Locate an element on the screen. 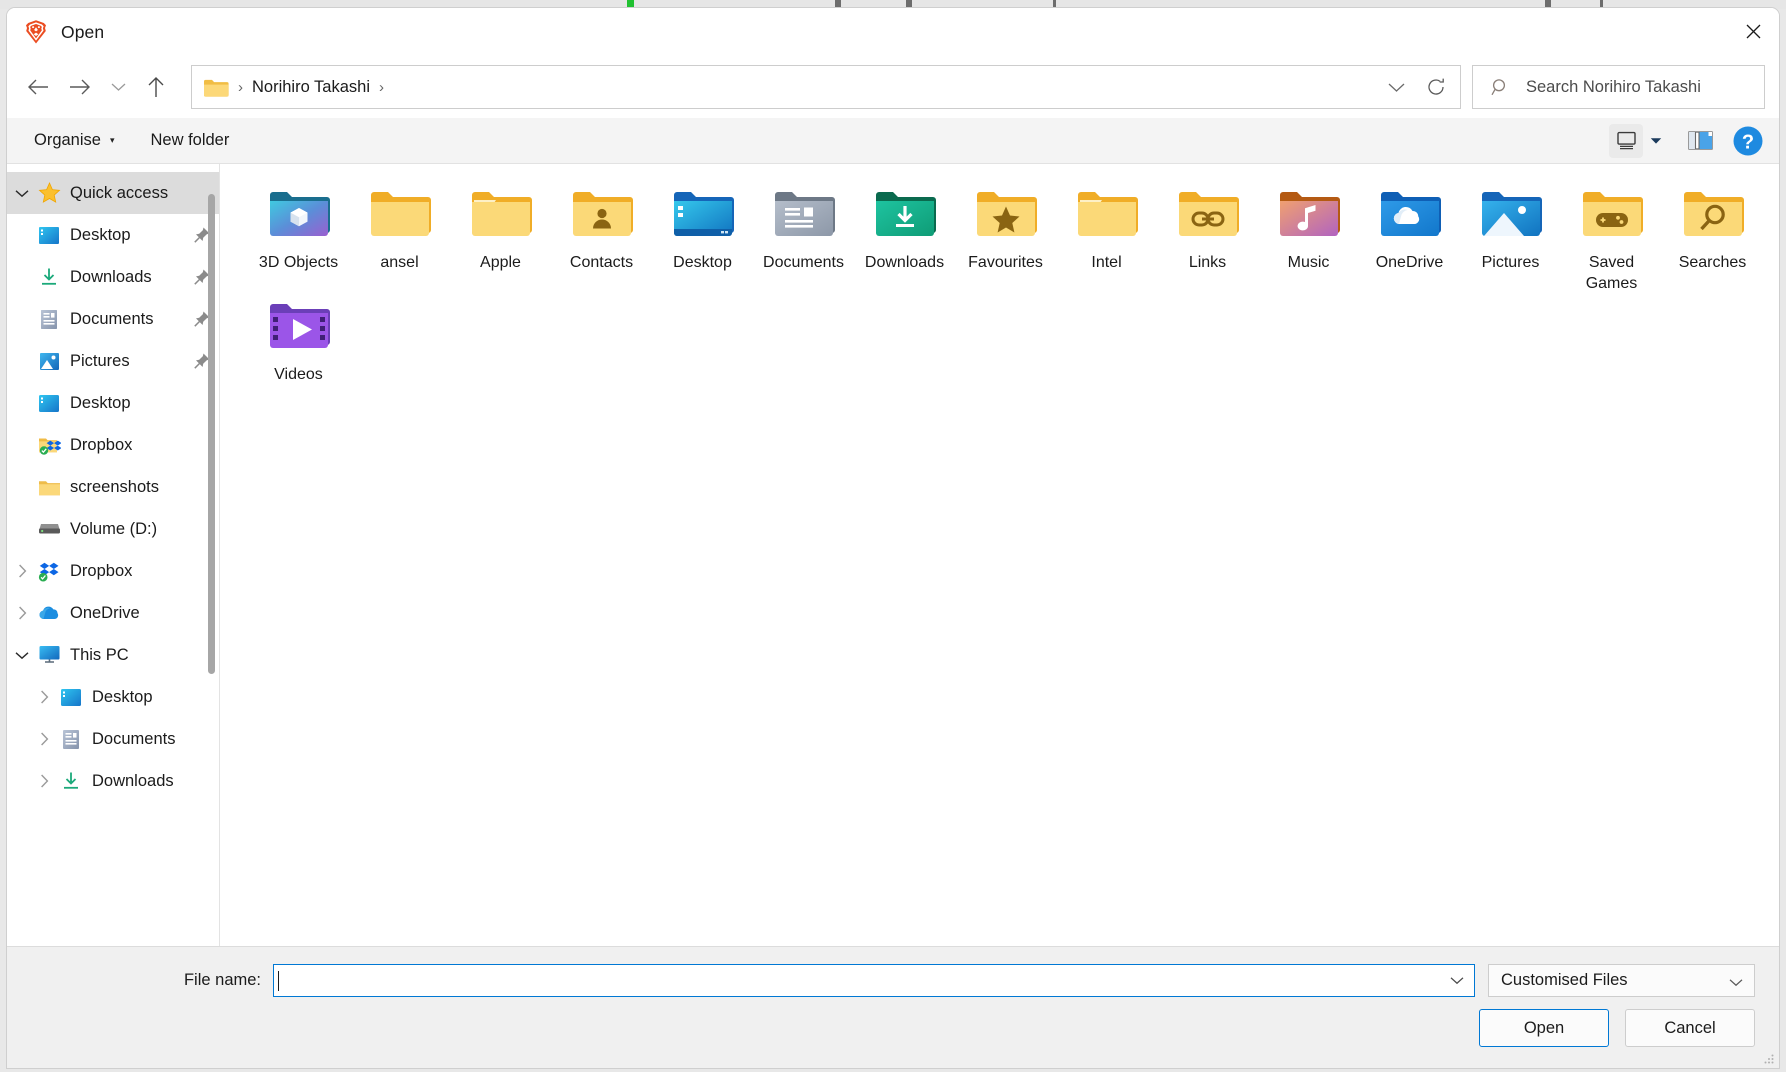 This screenshot has width=1786, height=1072. search-box: Search Norihiro Takashi is located at coordinates (1618, 87).